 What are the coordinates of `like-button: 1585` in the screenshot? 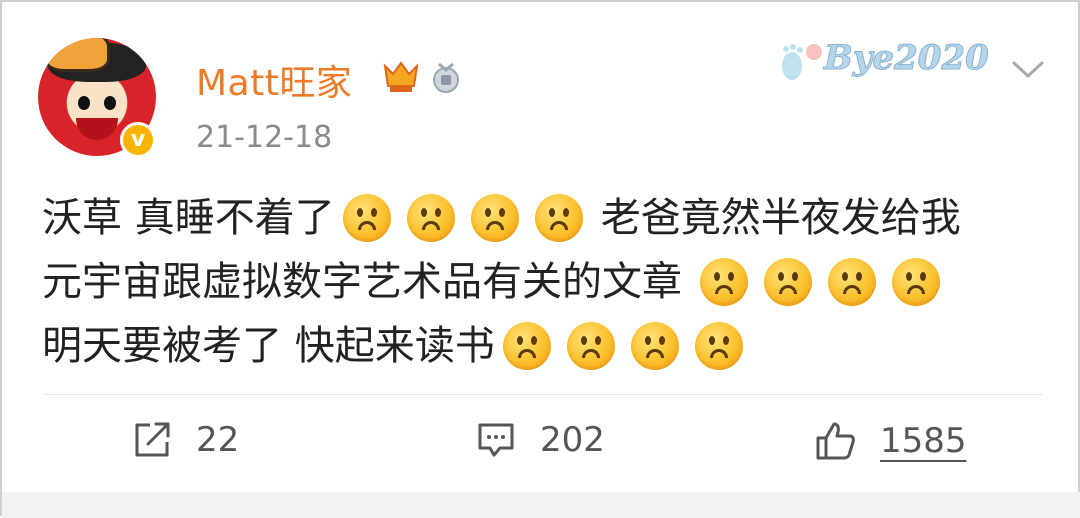 It's located at (890, 441).